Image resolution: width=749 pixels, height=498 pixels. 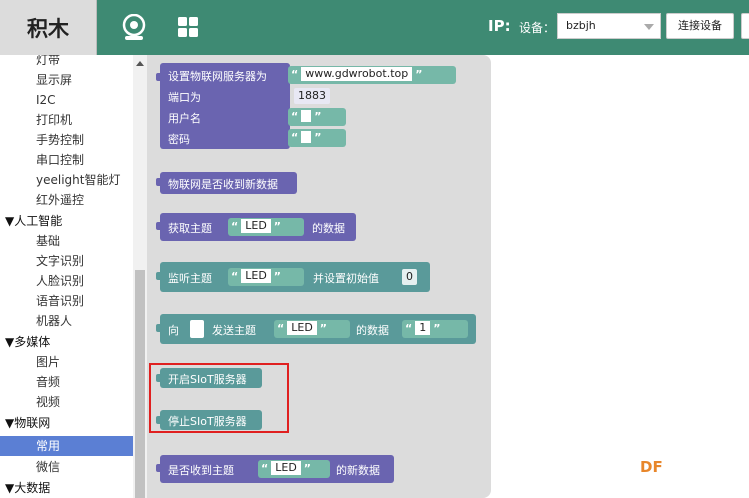 What do you see at coordinates (306, 137) in the screenshot?
I see `password-input` at bounding box center [306, 137].